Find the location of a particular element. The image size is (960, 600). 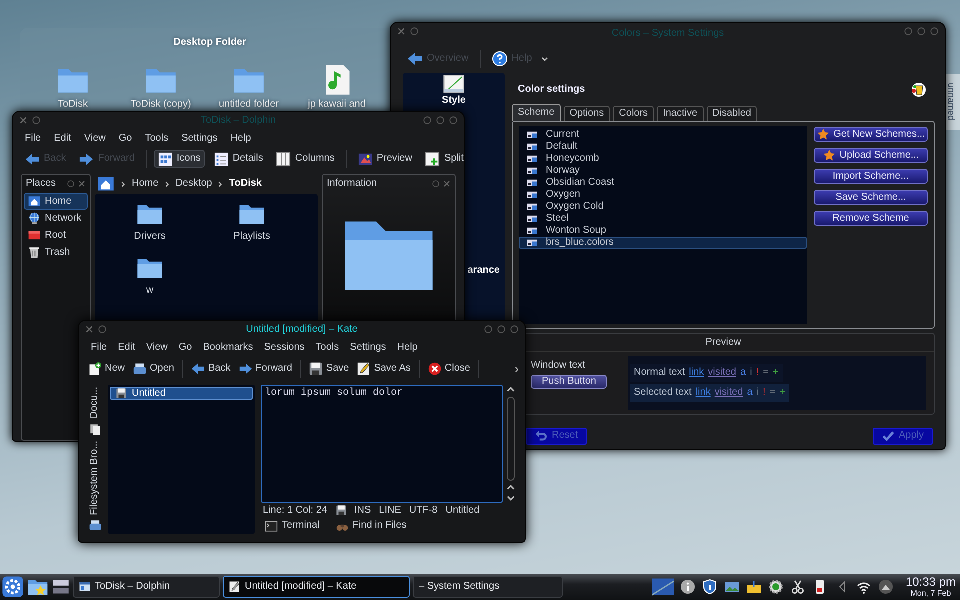

scheme-item: Norway is located at coordinates (663, 171).